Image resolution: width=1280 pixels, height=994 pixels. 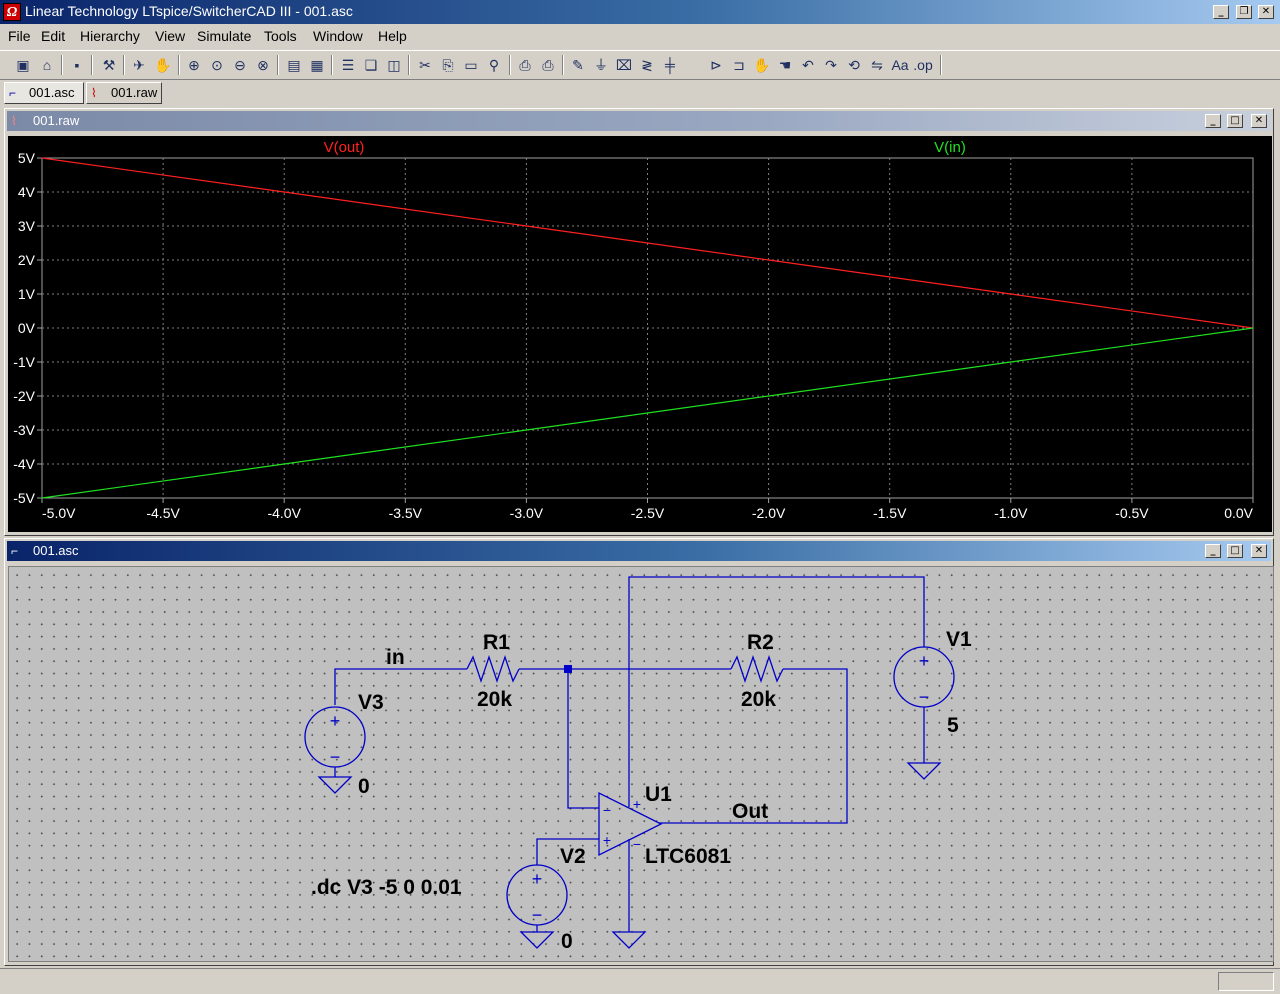 What do you see at coordinates (52, 92) in the screenshot?
I see `tab-label: 001.asc` at bounding box center [52, 92].